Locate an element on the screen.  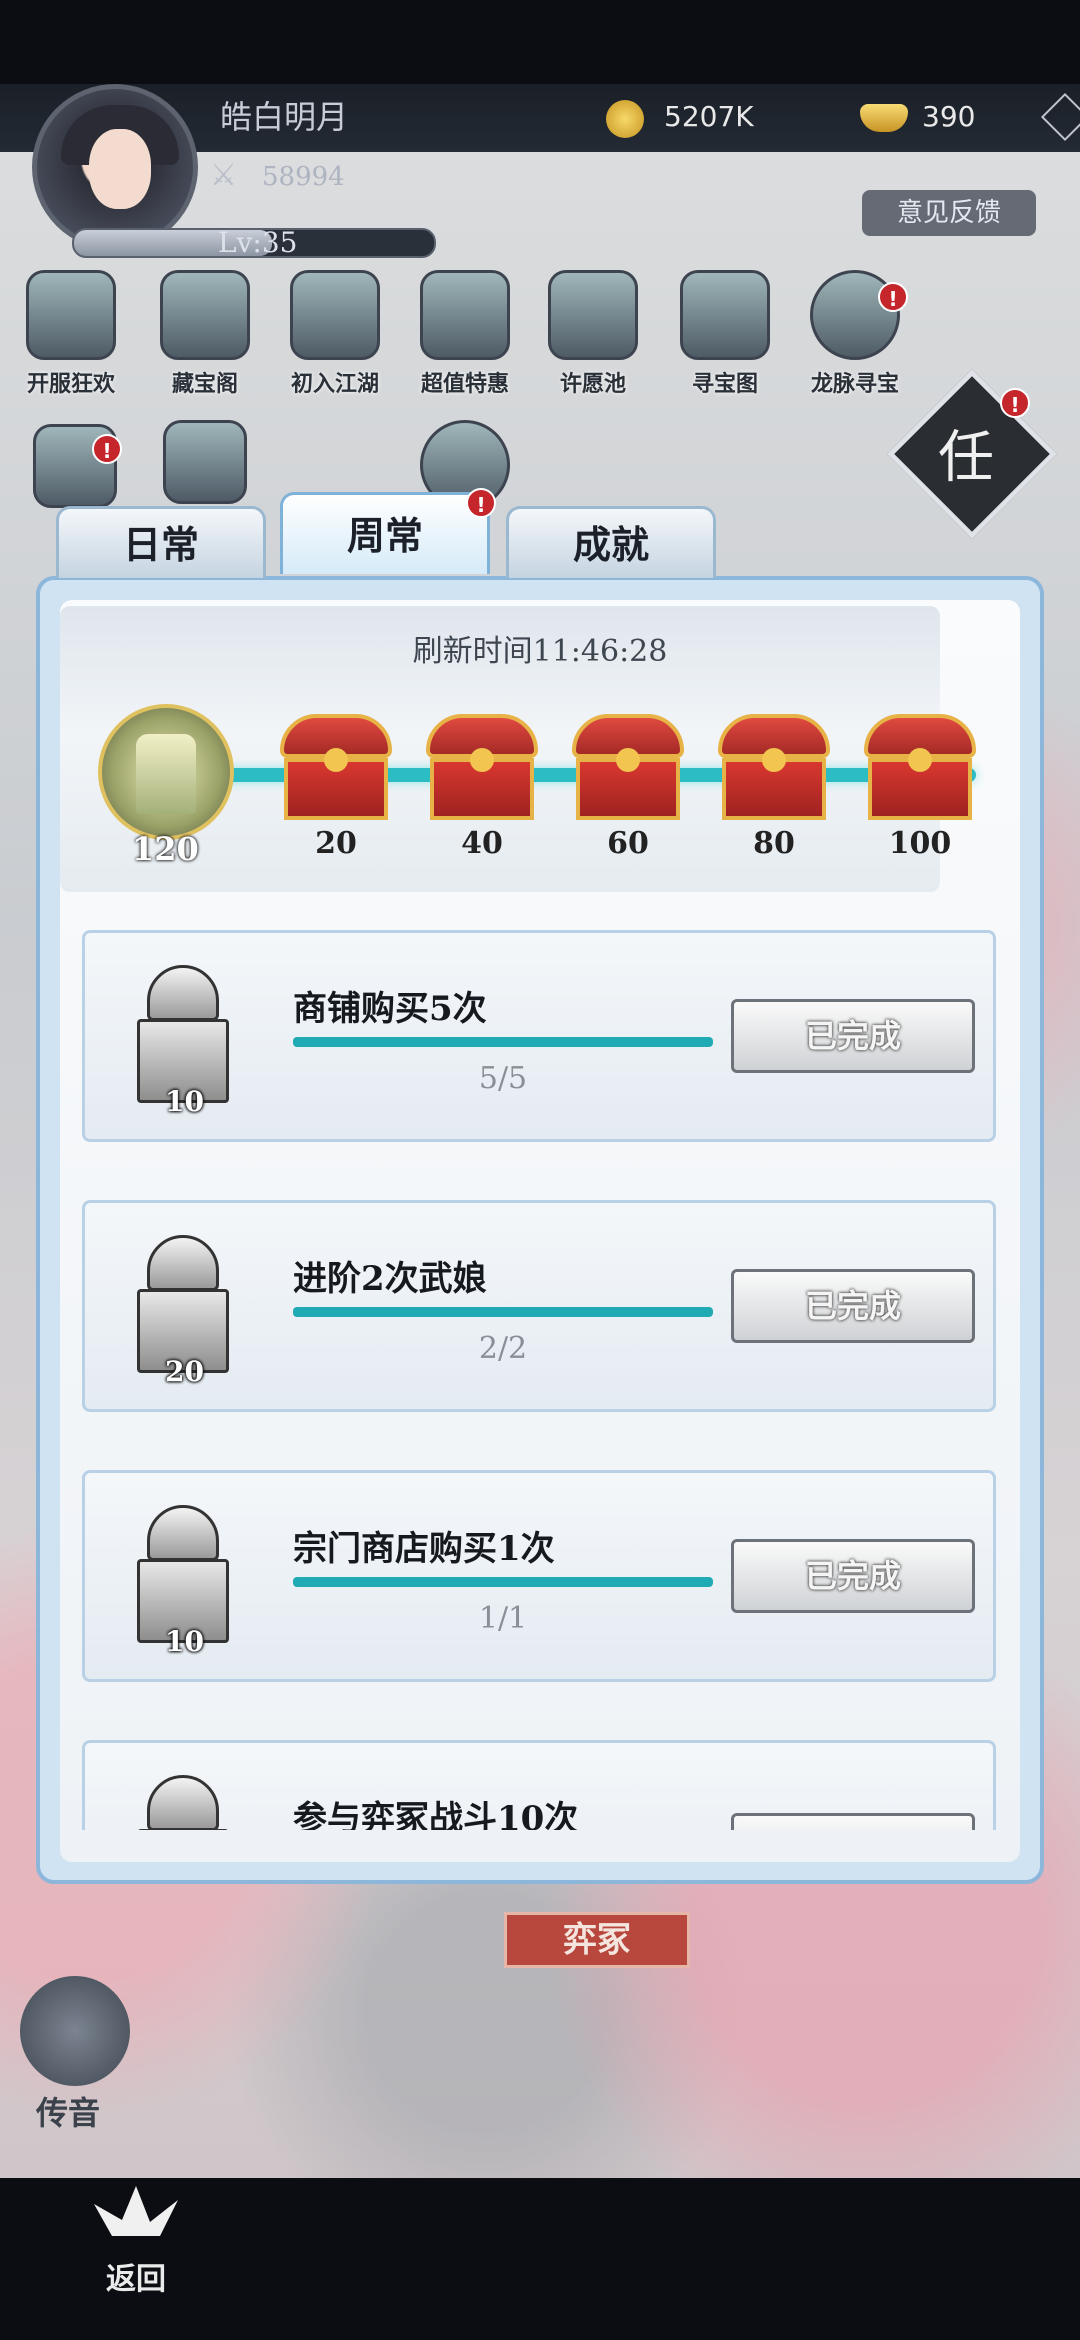
task-item: 20 进阶2次武娘 2/2 已完成 is located at coordinates (539, 1306).